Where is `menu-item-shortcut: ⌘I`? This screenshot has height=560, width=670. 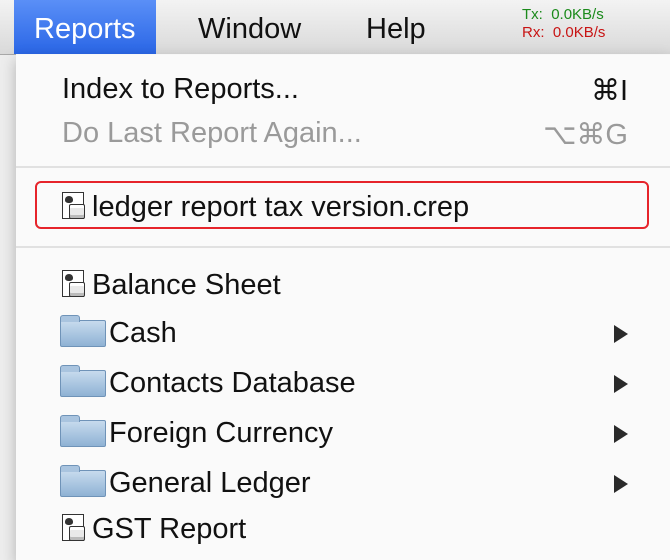
menu-item-shortcut: ⌘I is located at coordinates (609, 91).